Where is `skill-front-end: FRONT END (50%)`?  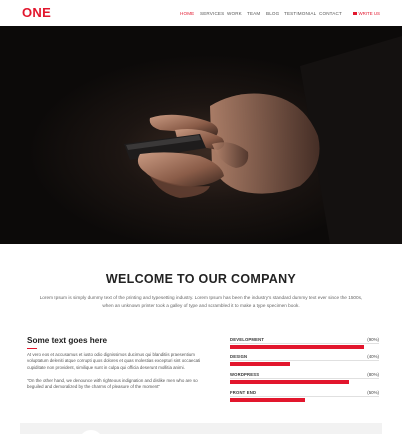 skill-front-end: FRONT END (50%) is located at coordinates (304, 397).